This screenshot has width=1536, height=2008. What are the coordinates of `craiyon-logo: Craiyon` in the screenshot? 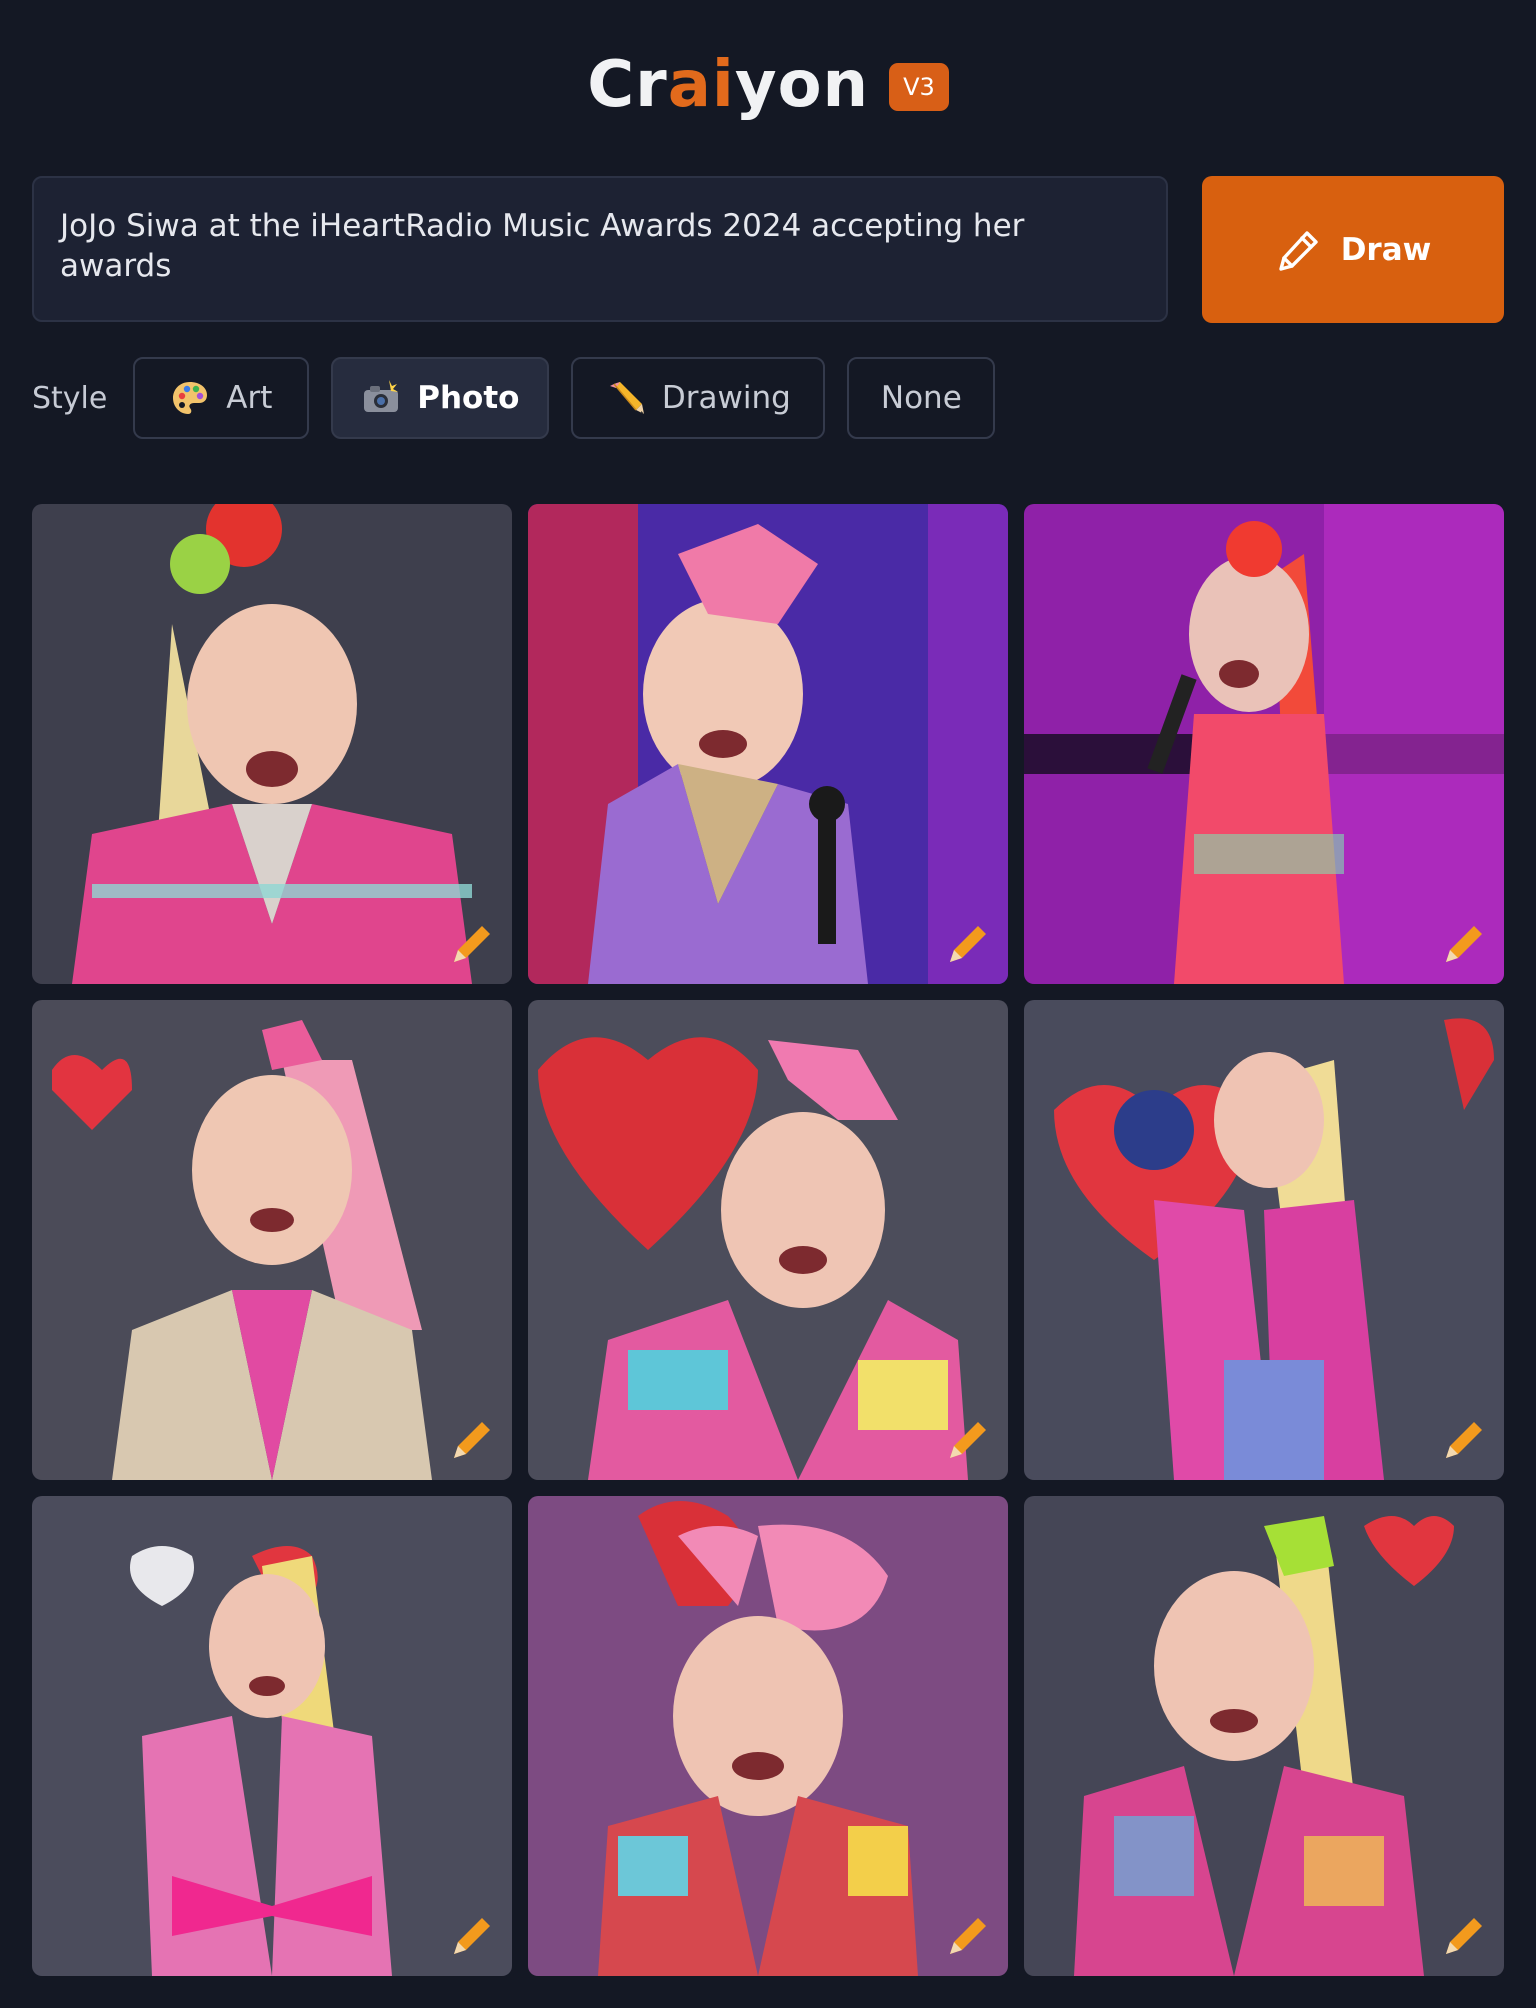 It's located at (728, 85).